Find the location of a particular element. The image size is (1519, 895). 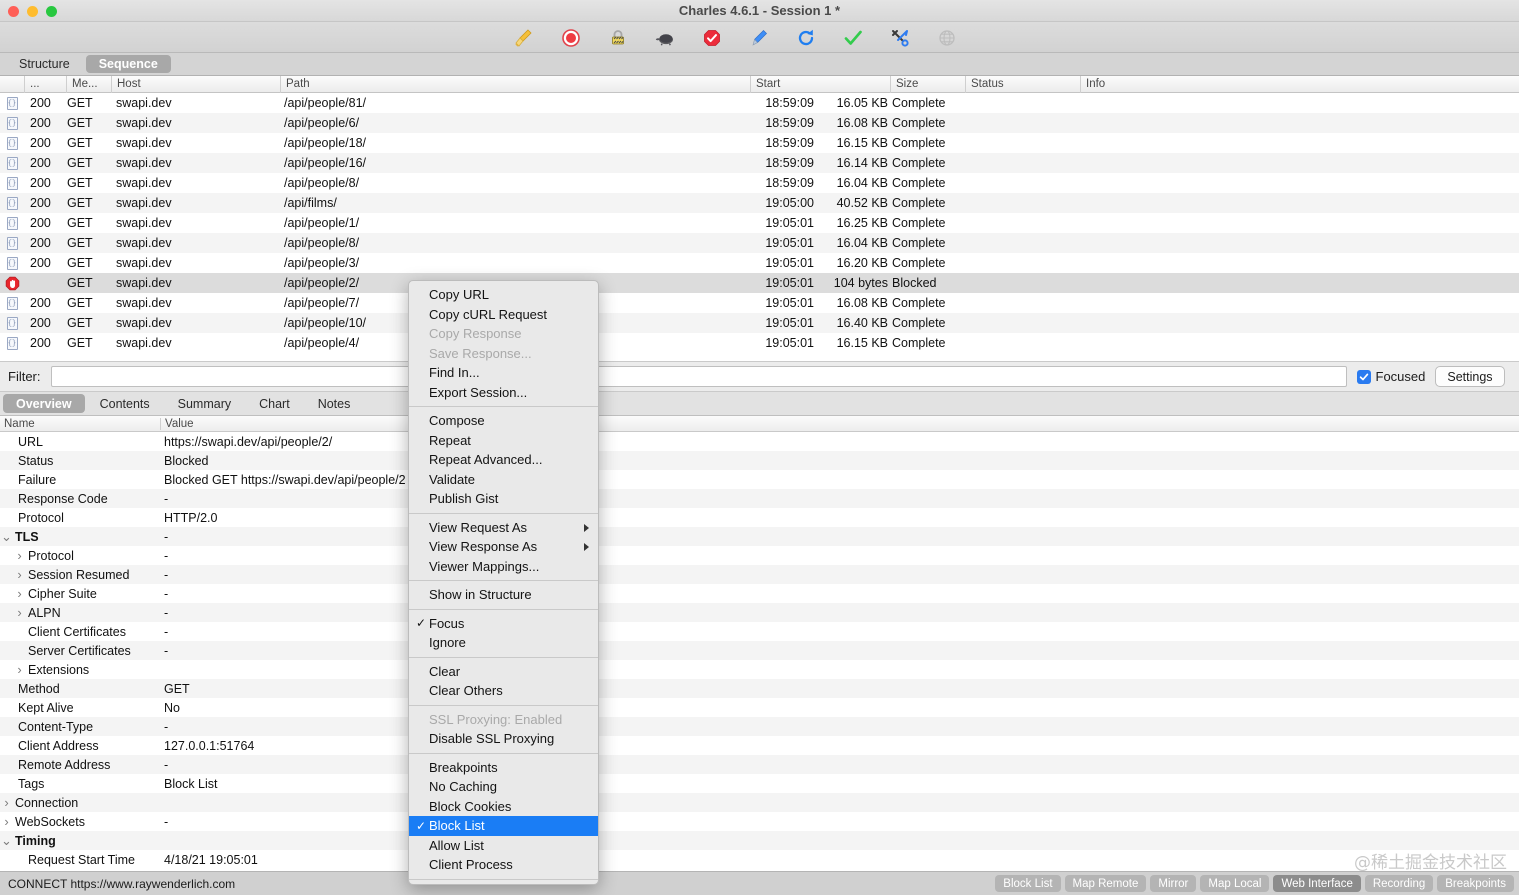

menu-item-block-list: ✓ Block List is located at coordinates (503, 826).